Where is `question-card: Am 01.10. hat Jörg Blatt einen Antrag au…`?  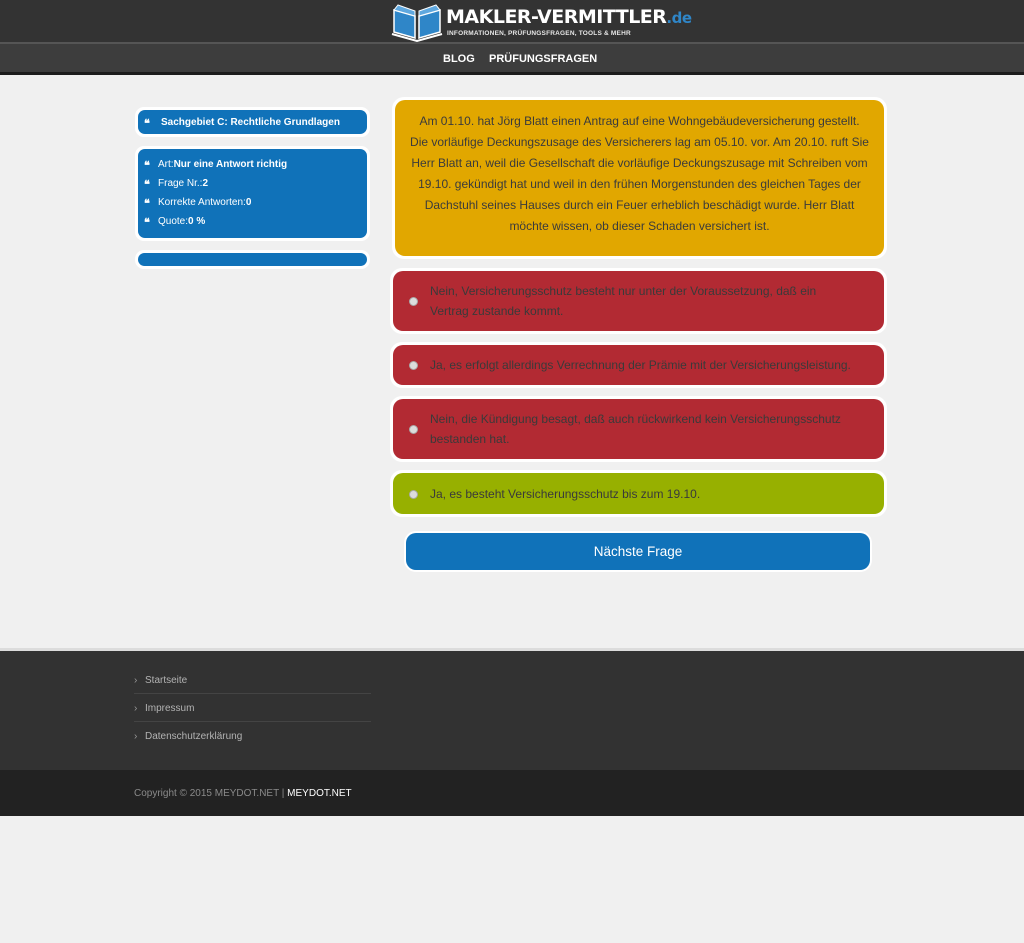
question-card: Am 01.10. hat Jörg Blatt einen Antrag au… is located at coordinates (639, 178).